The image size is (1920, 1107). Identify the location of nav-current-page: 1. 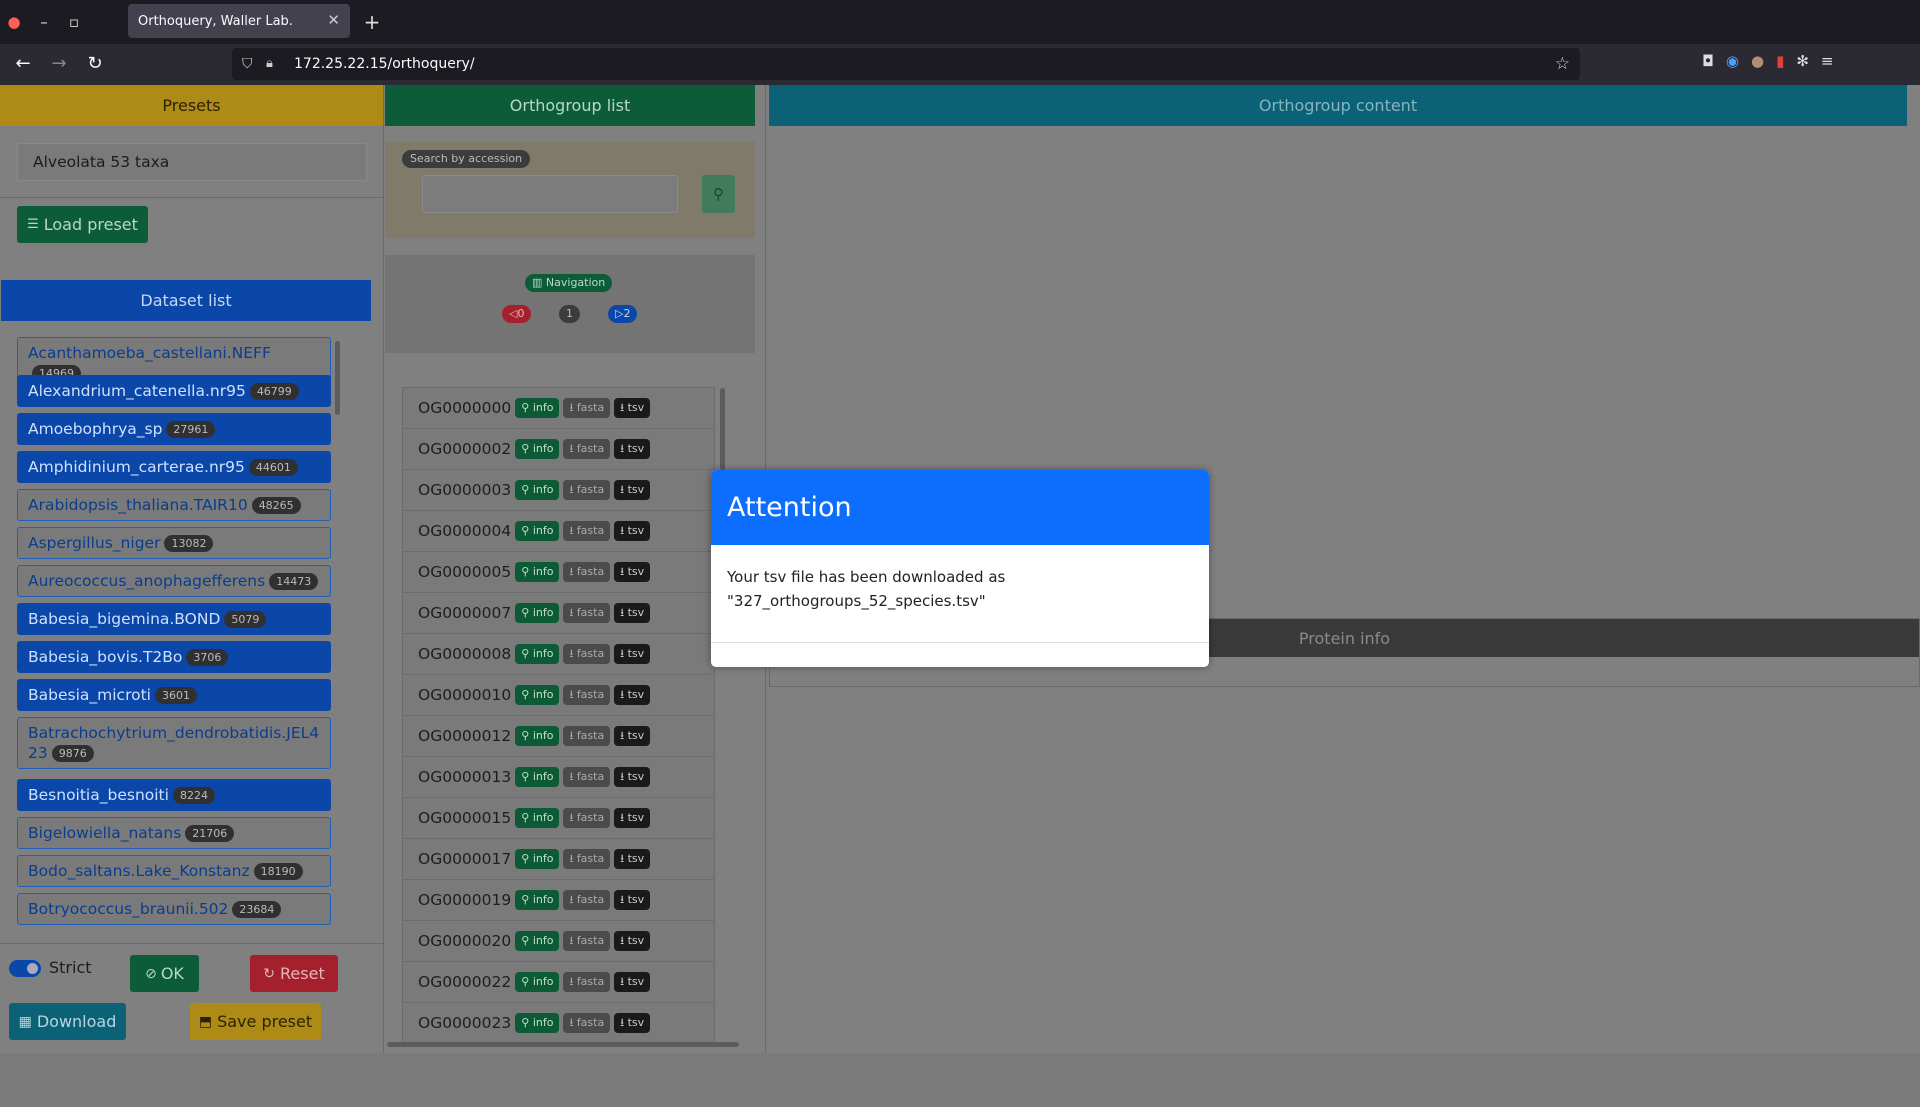
(569, 314).